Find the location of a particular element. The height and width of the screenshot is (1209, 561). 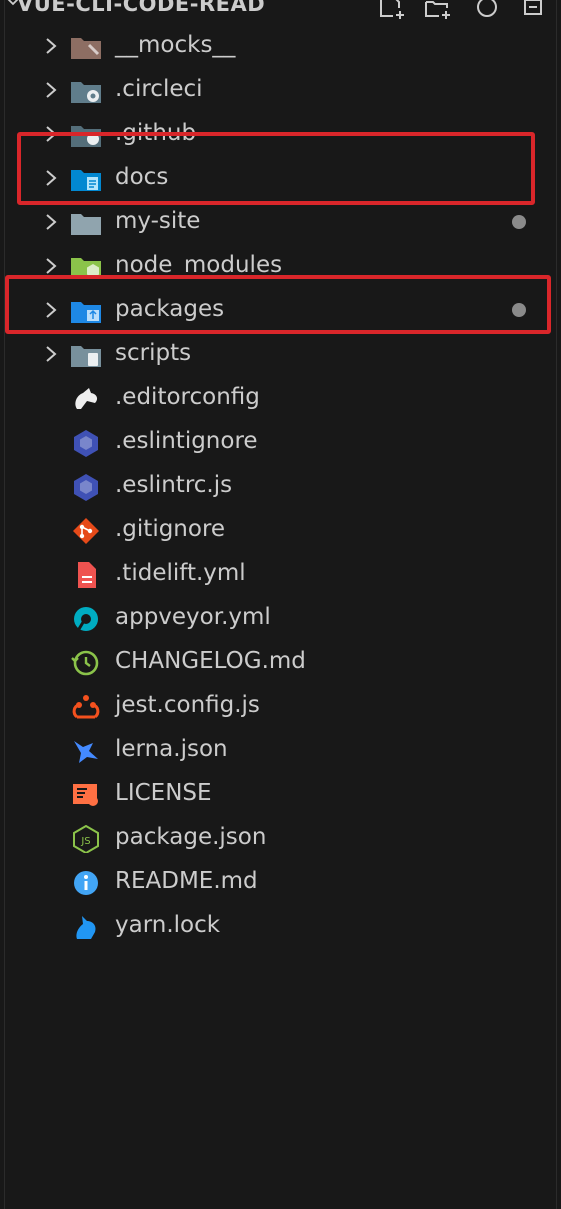

tree-item-label: jest.config.js is located at coordinates (187, 705).